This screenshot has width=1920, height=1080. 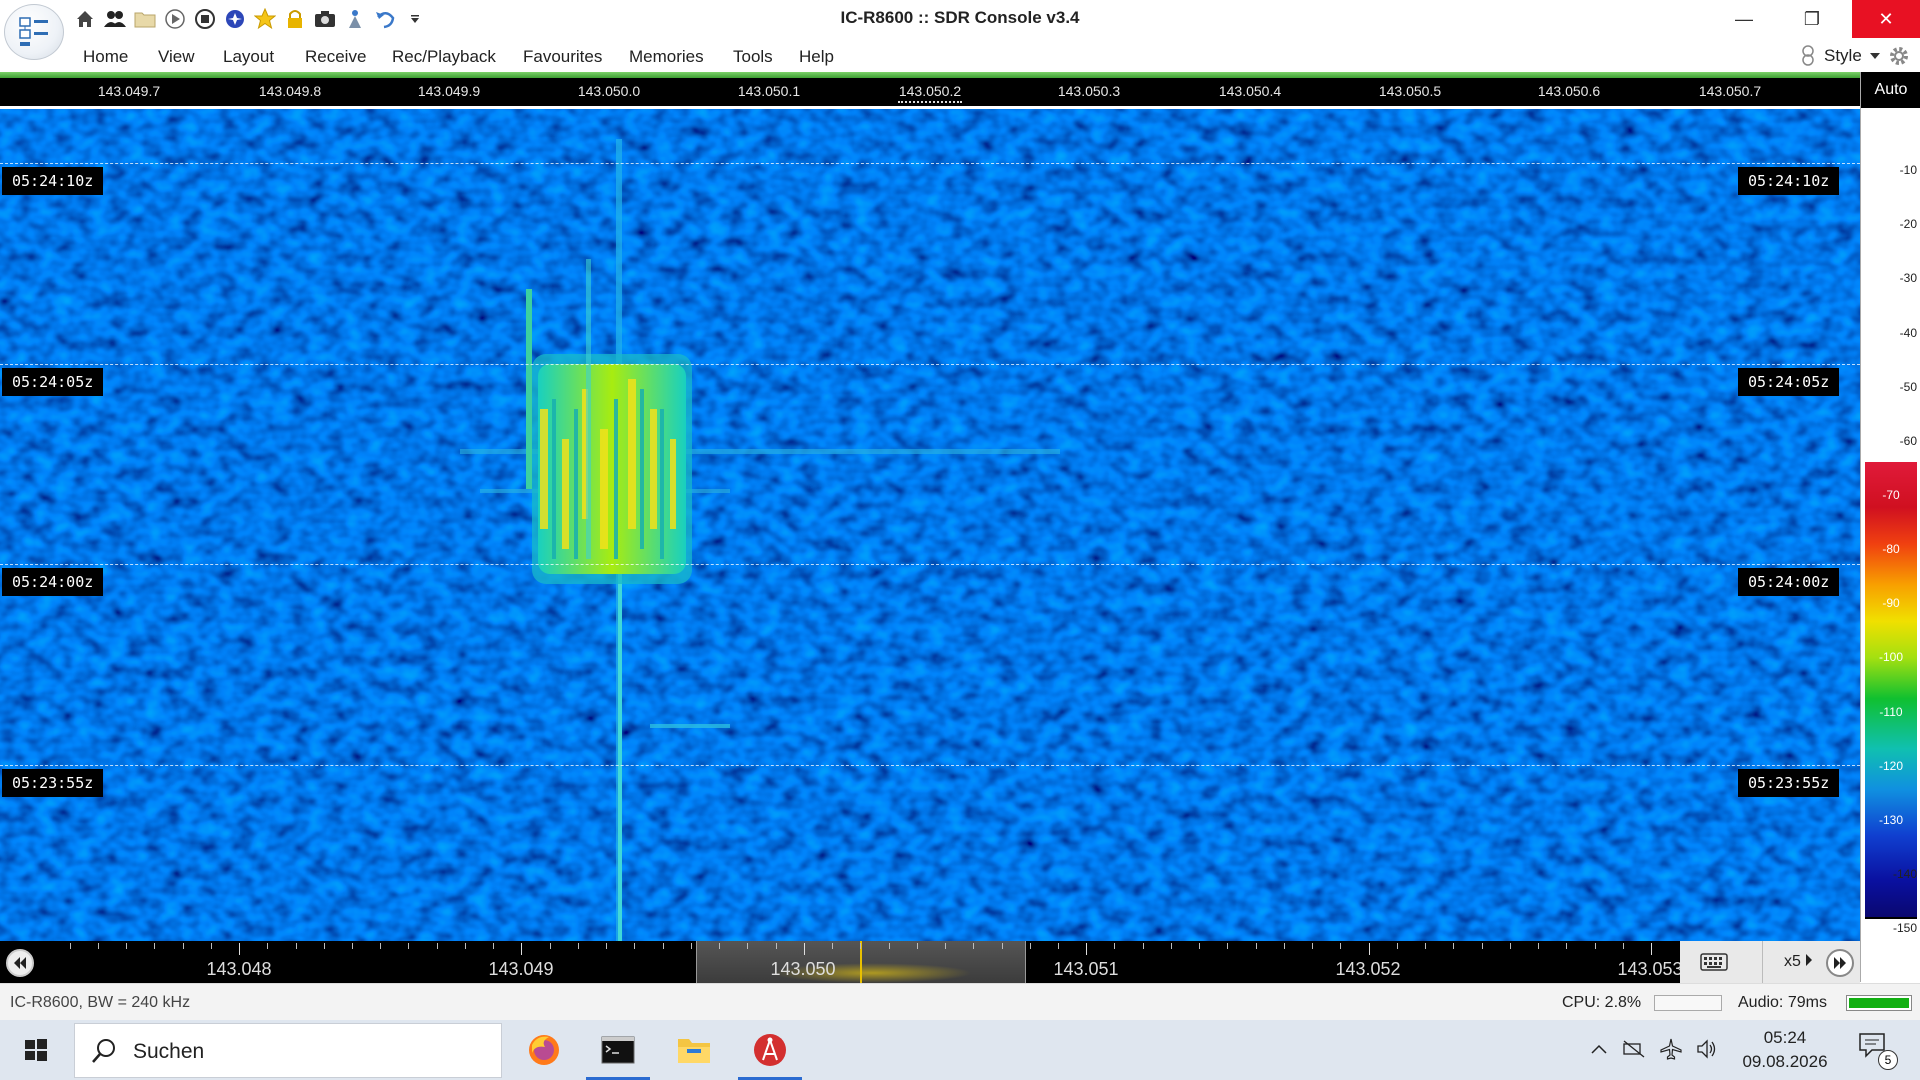 What do you see at coordinates (753, 57) in the screenshot?
I see `menu-tools: Tools` at bounding box center [753, 57].